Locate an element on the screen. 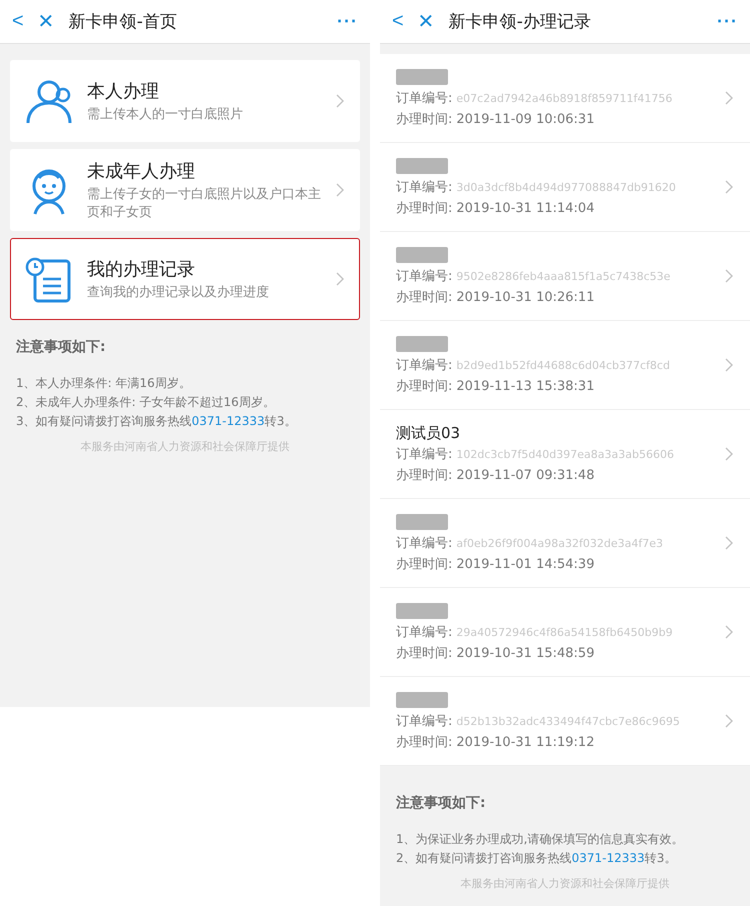  time-value: 2019-10-31 11:19:12 is located at coordinates (525, 743).